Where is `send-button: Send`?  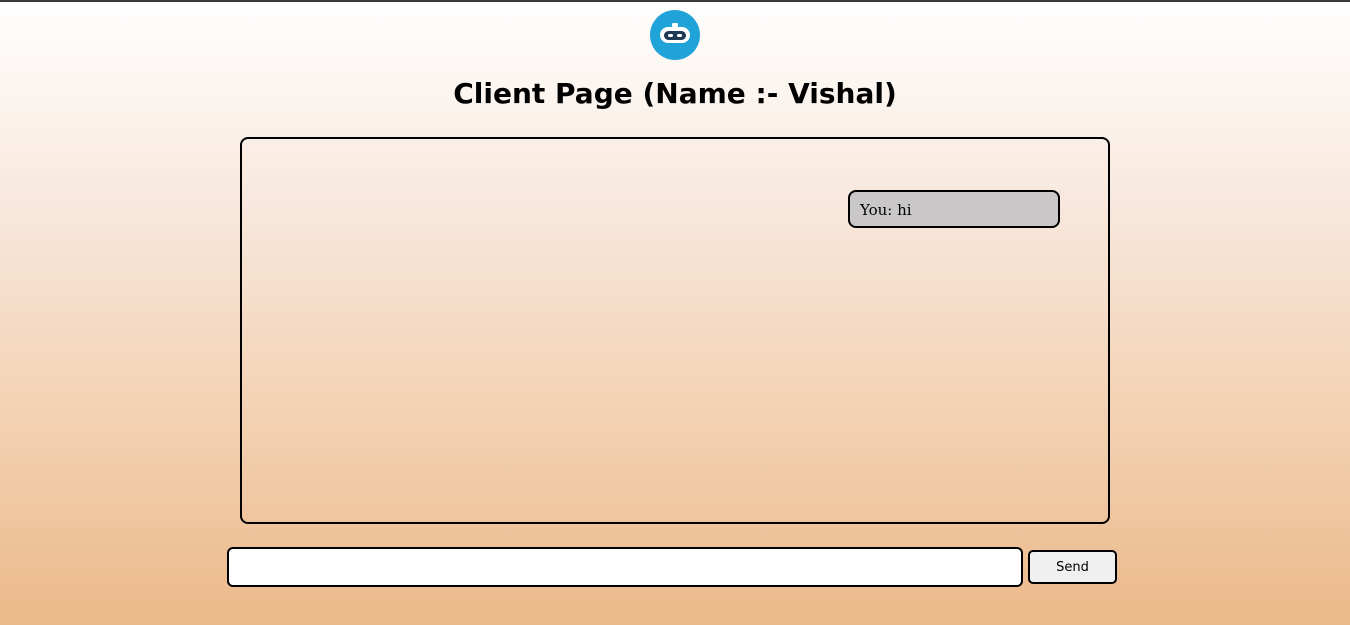 send-button: Send is located at coordinates (1072, 567).